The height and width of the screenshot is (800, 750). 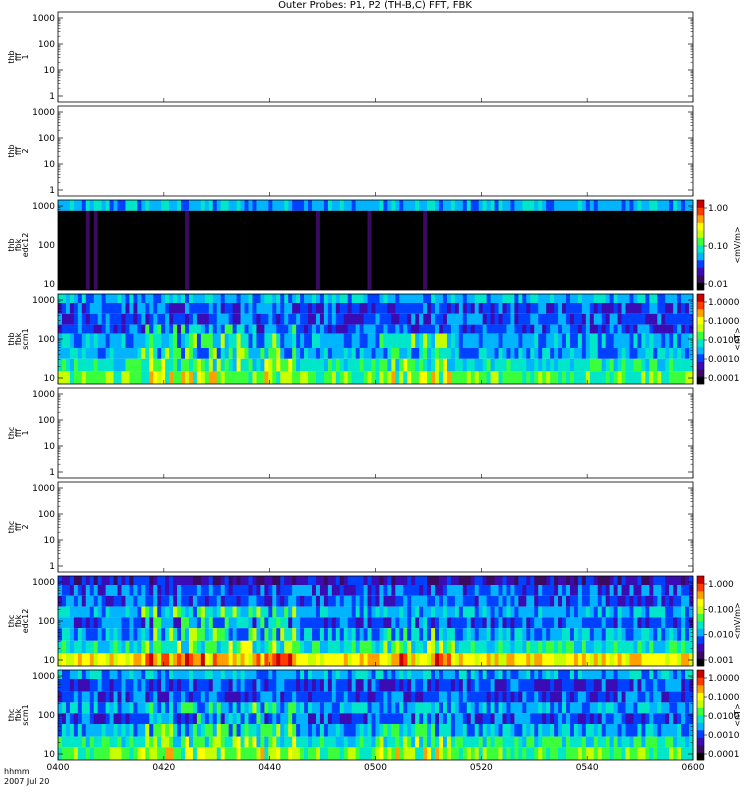 What do you see at coordinates (375, 527) in the screenshot?
I see `panel-frame` at bounding box center [375, 527].